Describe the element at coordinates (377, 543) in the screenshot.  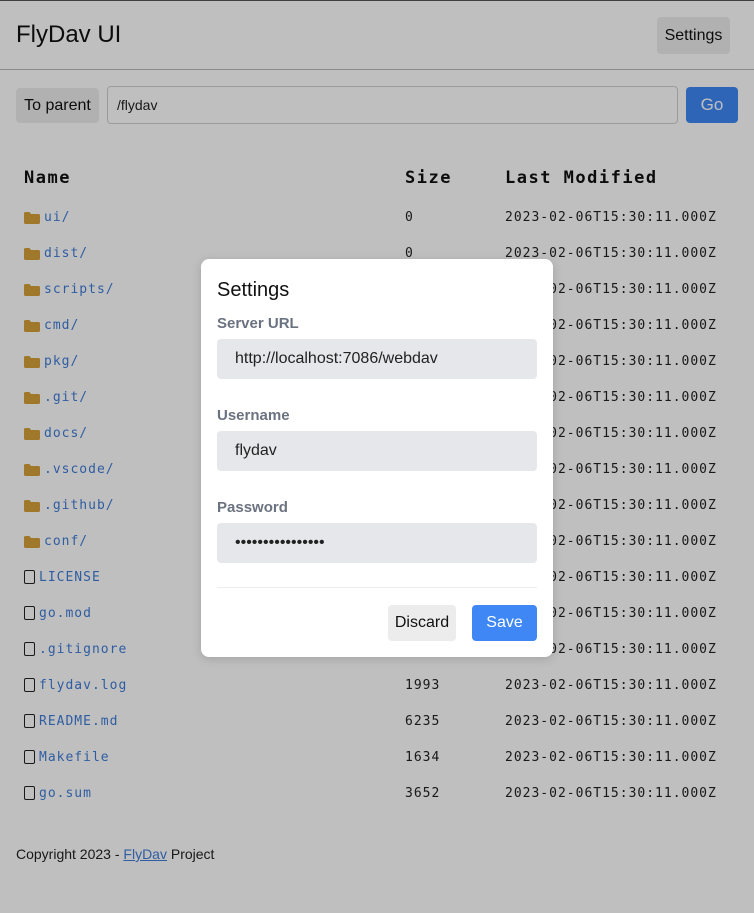
I see `password-input` at that location.